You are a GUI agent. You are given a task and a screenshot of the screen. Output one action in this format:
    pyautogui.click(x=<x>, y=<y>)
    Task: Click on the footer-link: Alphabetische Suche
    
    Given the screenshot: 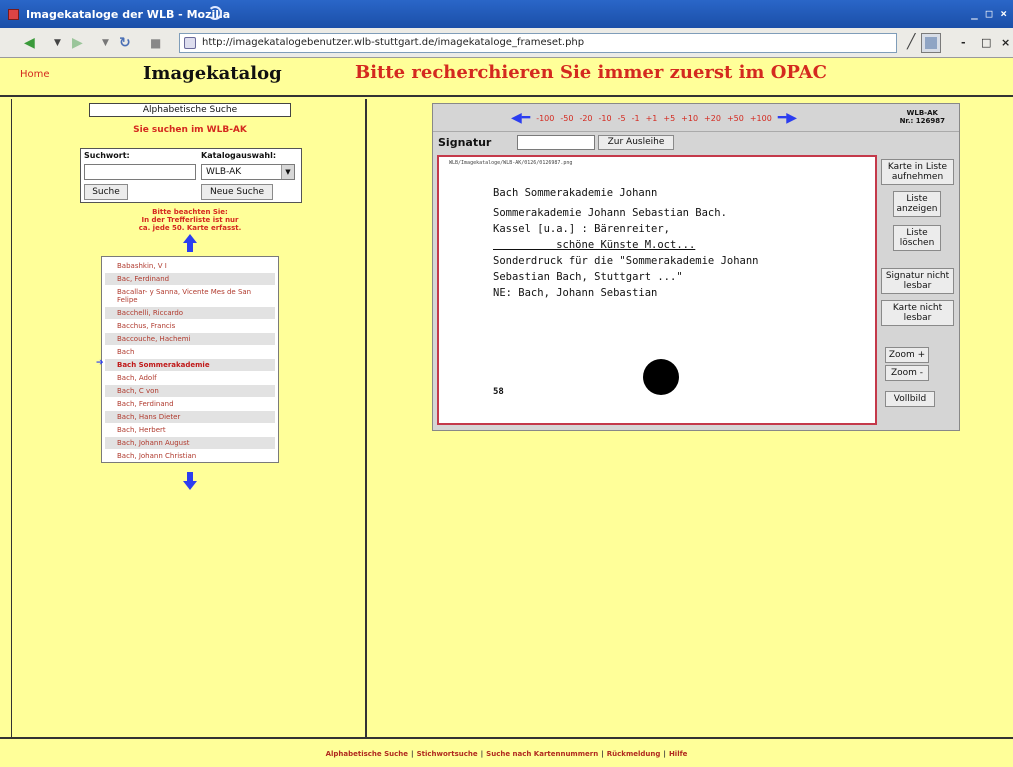 What is the action you would take?
    pyautogui.click(x=367, y=754)
    